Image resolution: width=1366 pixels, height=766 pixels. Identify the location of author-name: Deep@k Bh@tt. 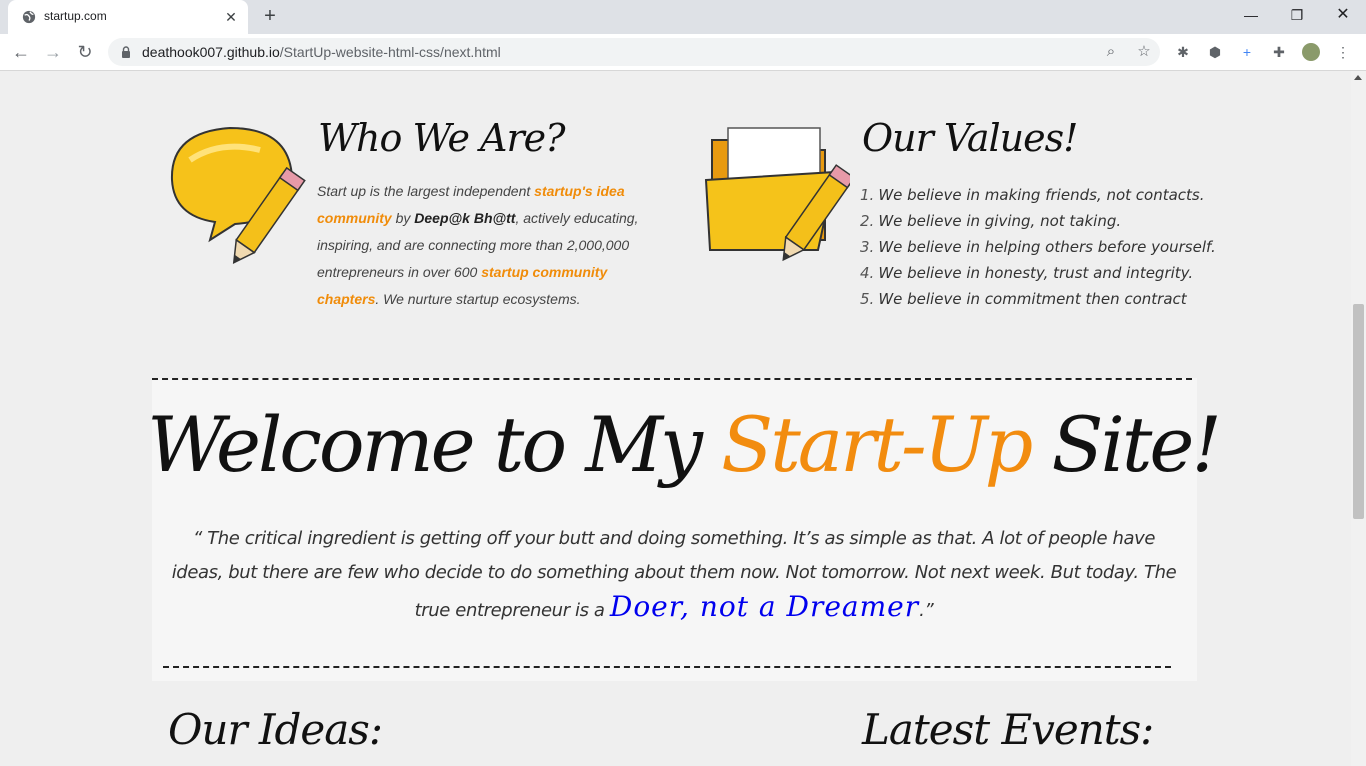
(465, 218).